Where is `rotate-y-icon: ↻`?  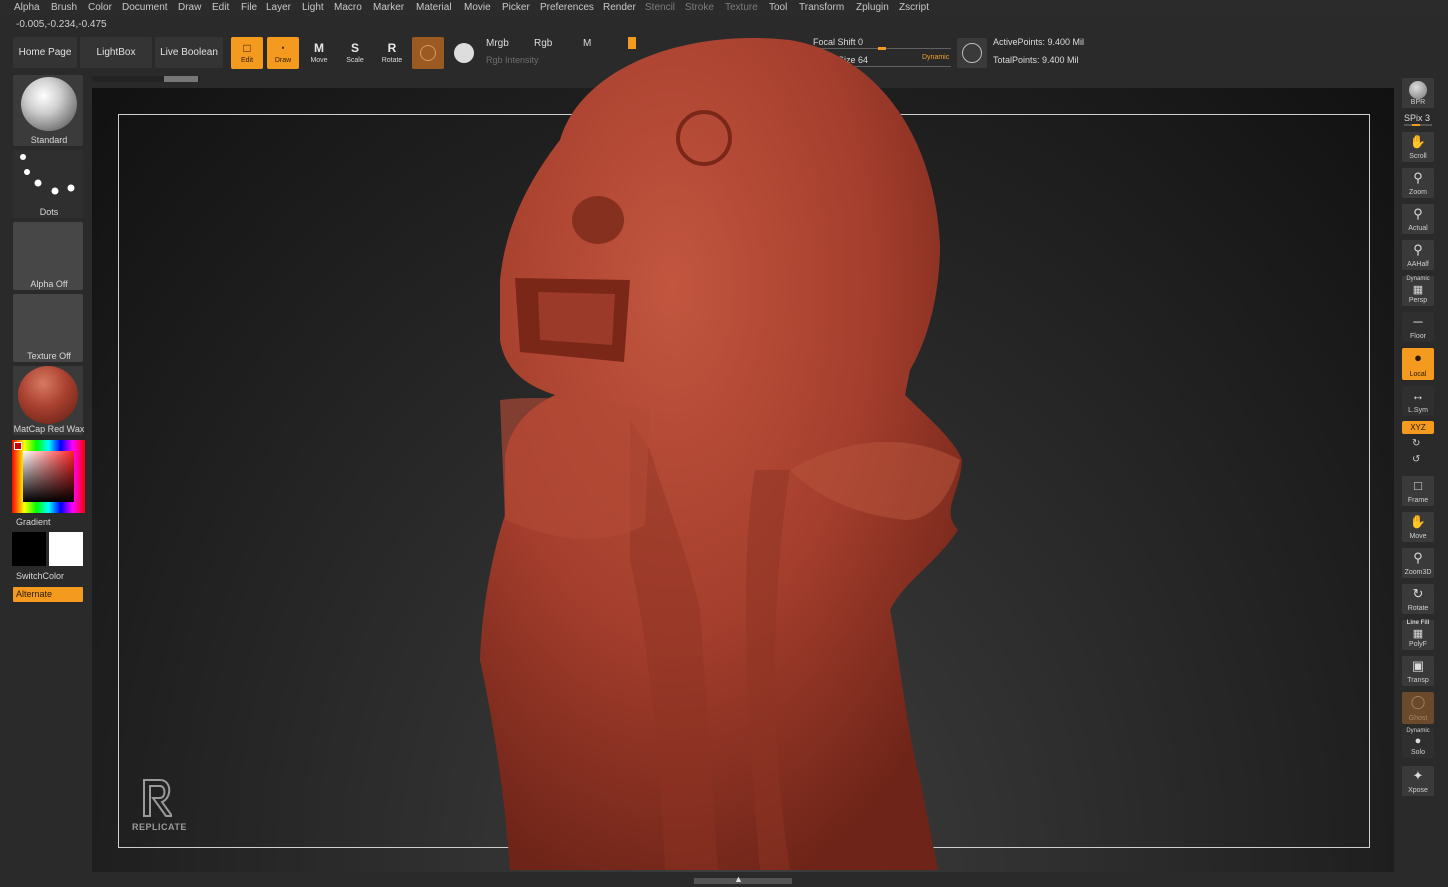 rotate-y-icon: ↻ is located at coordinates (1416, 443).